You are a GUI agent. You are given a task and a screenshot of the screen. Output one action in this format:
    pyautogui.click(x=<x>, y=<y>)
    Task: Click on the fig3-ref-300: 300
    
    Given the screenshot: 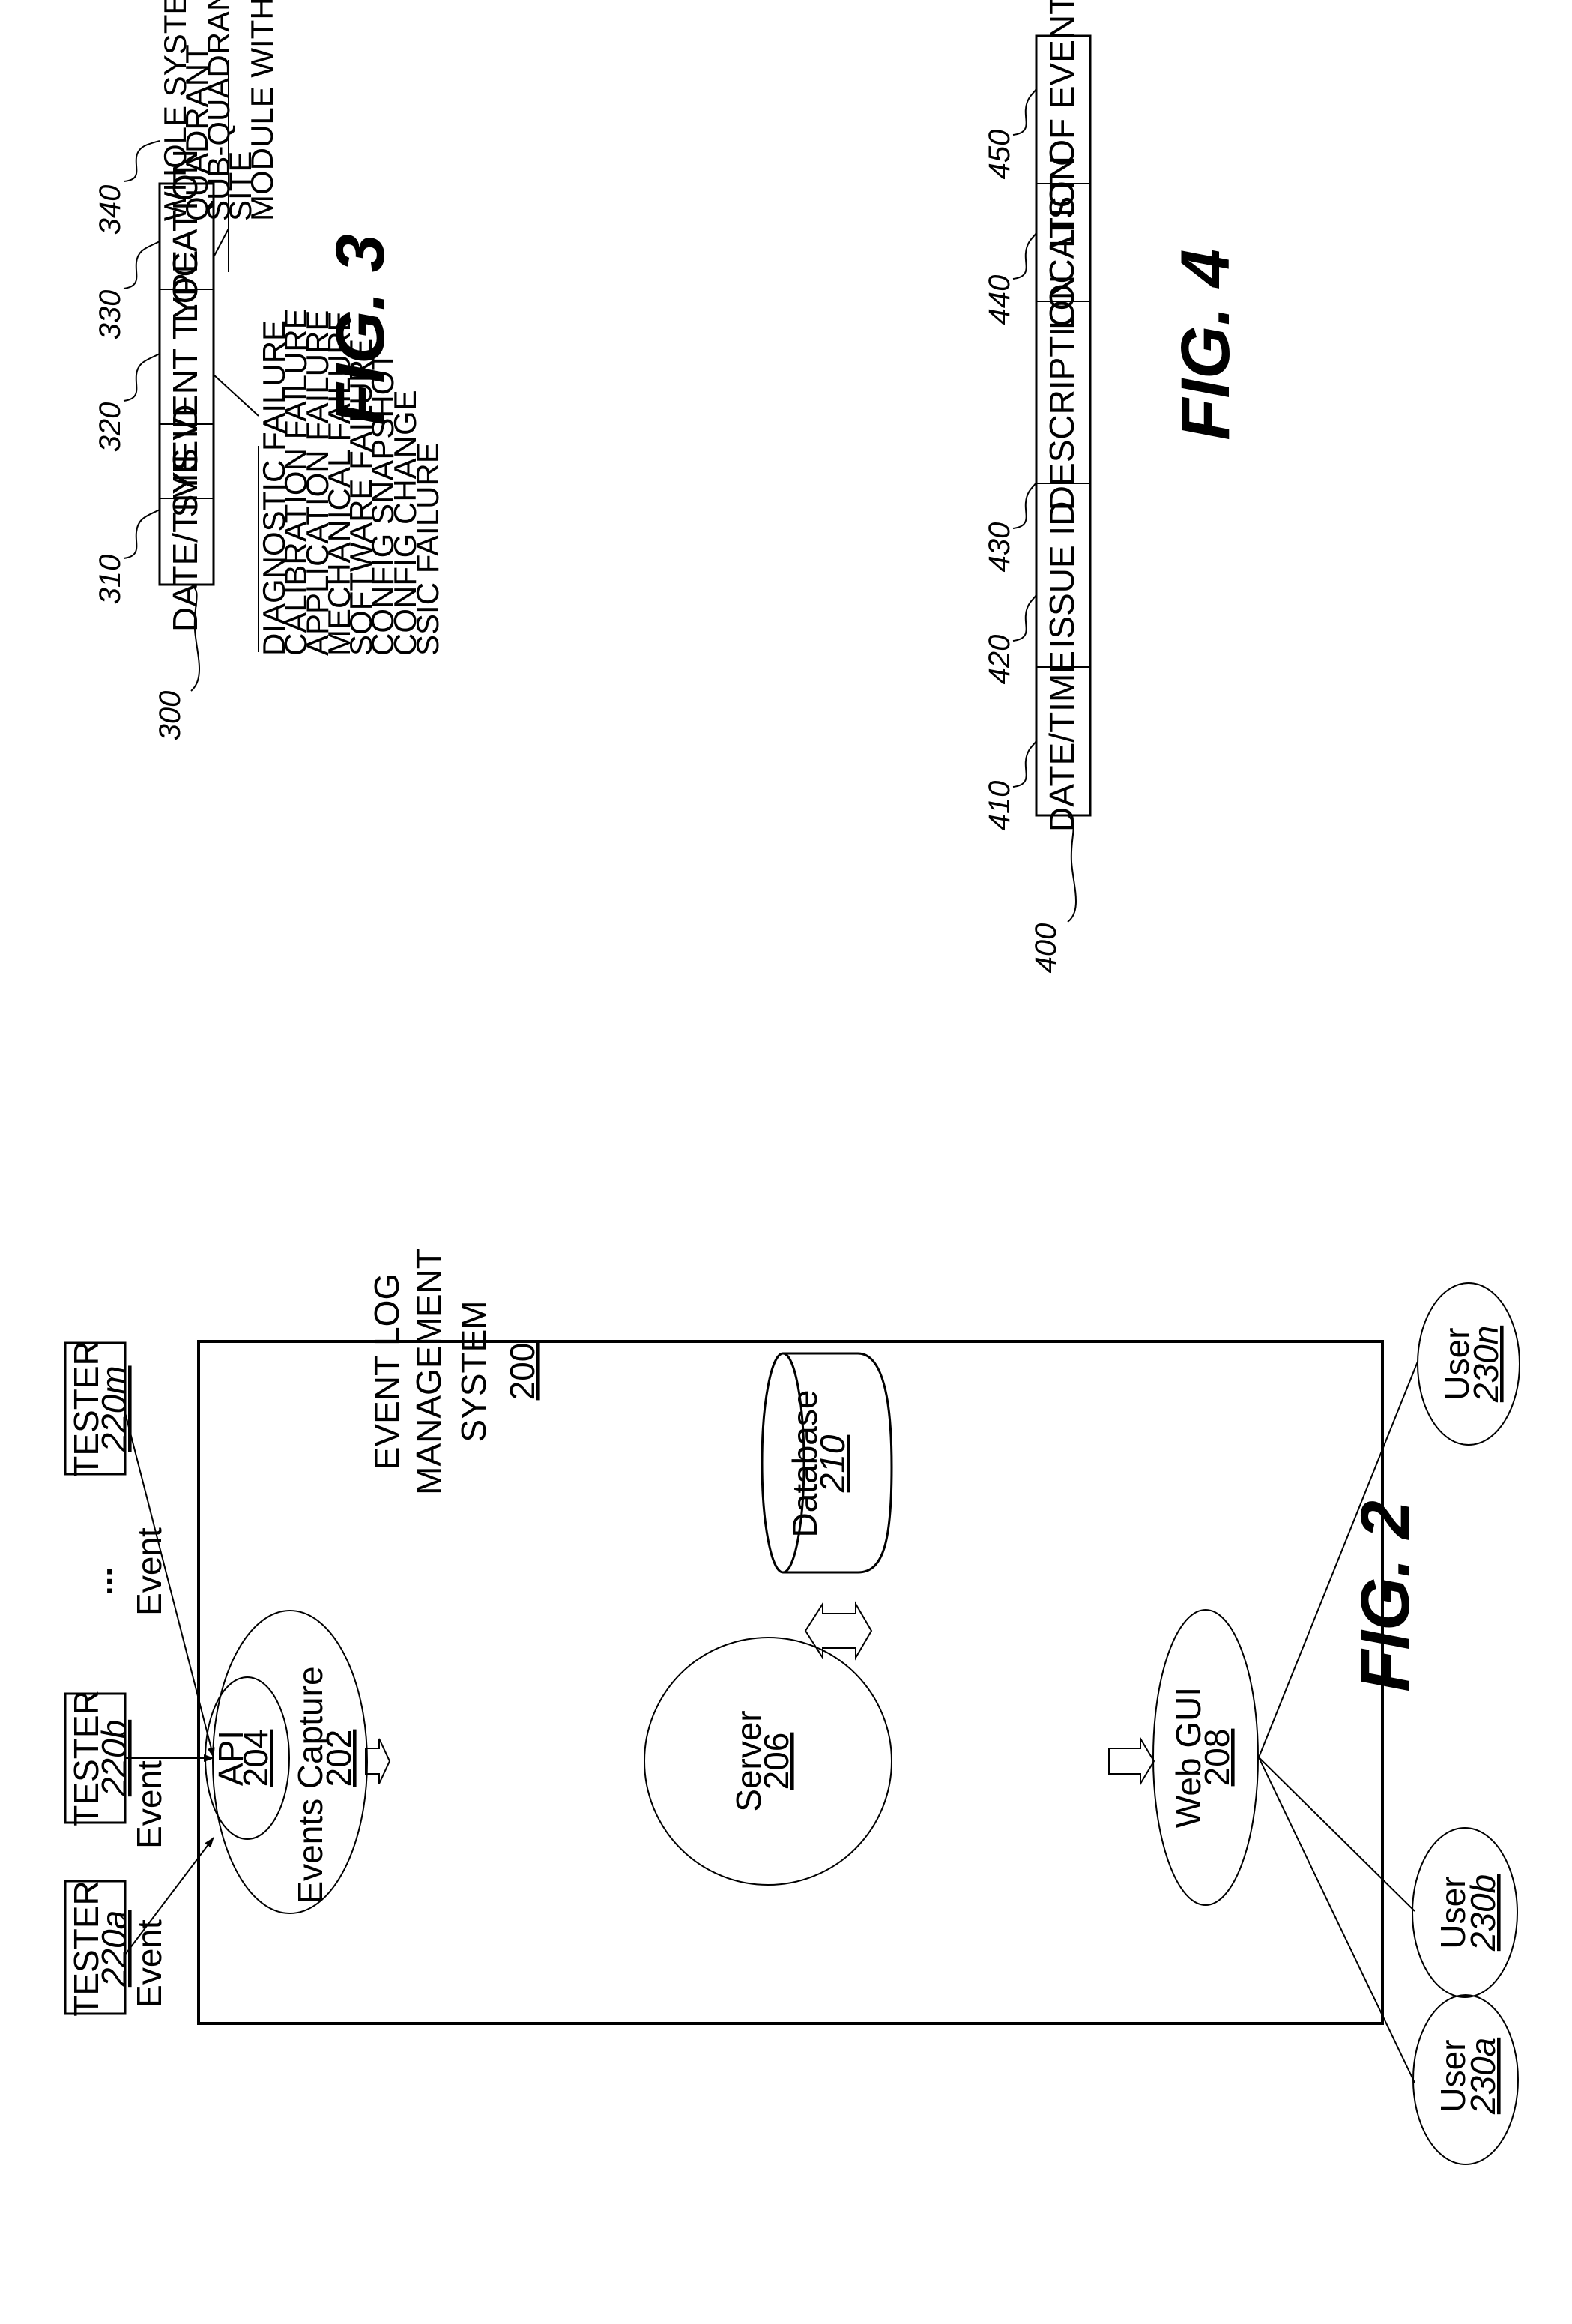 What is the action you would take?
    pyautogui.click(x=170, y=716)
    